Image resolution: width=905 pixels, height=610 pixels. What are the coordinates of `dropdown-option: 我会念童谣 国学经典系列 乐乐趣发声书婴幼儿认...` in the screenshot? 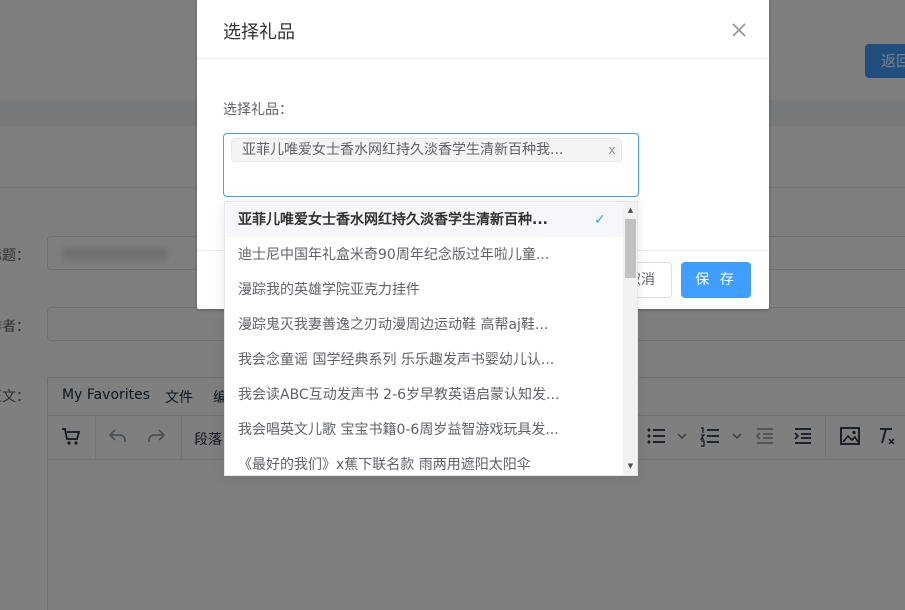 It's located at (424, 360).